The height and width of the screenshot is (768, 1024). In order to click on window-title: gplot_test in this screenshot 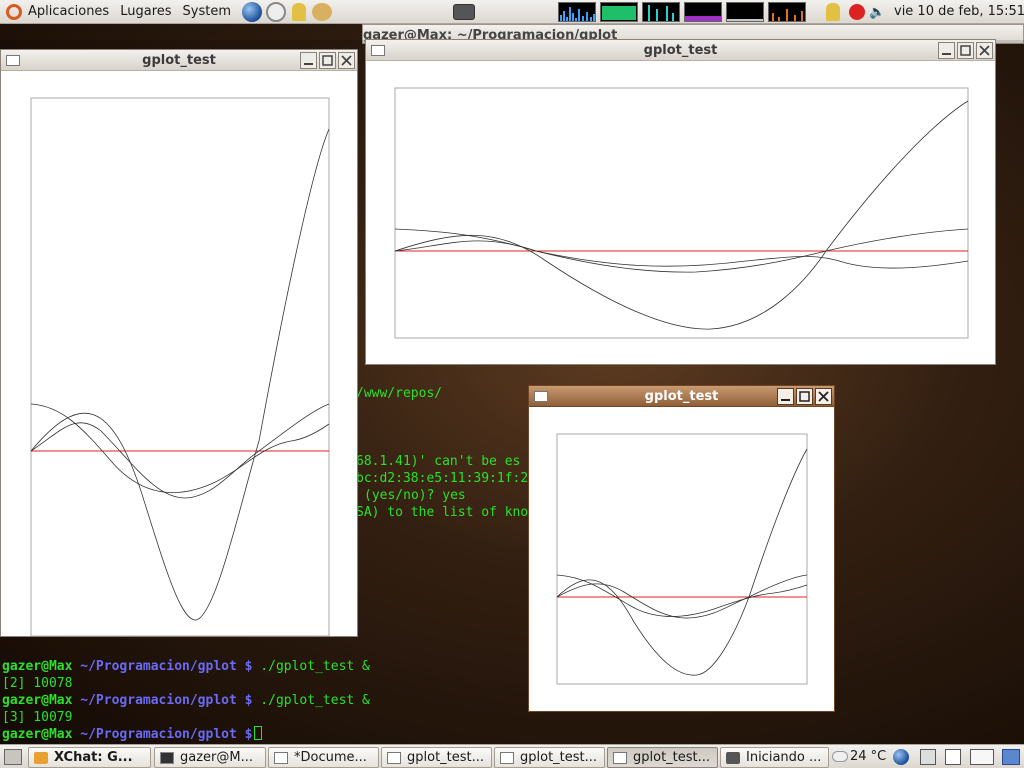, I will do `click(680, 50)`.